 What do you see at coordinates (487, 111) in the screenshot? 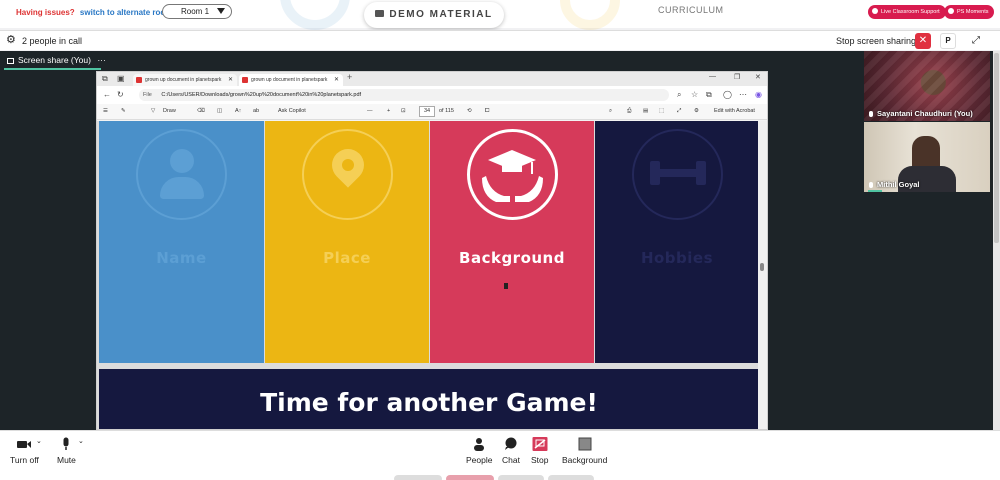
I see `two-page-icon: ⧠` at bounding box center [487, 111].